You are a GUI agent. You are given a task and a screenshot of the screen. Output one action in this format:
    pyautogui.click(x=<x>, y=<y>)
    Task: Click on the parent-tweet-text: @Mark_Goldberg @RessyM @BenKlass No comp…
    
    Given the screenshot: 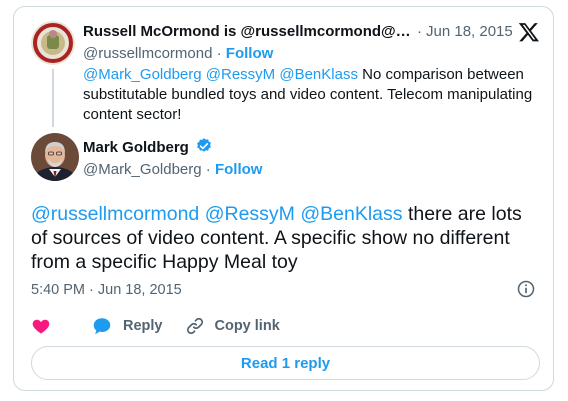 What is the action you would take?
    pyautogui.click(x=308, y=95)
    